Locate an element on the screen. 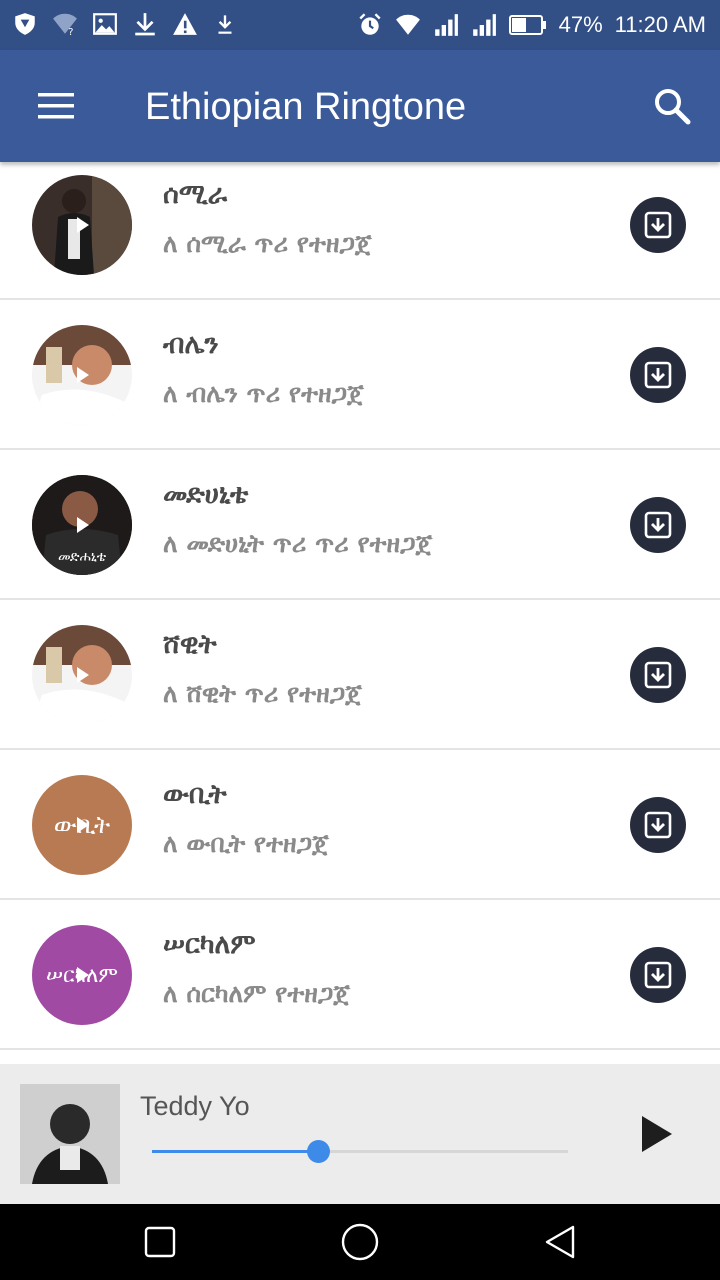 The height and width of the screenshot is (1280, 720). recents-icon is located at coordinates (160, 1242).